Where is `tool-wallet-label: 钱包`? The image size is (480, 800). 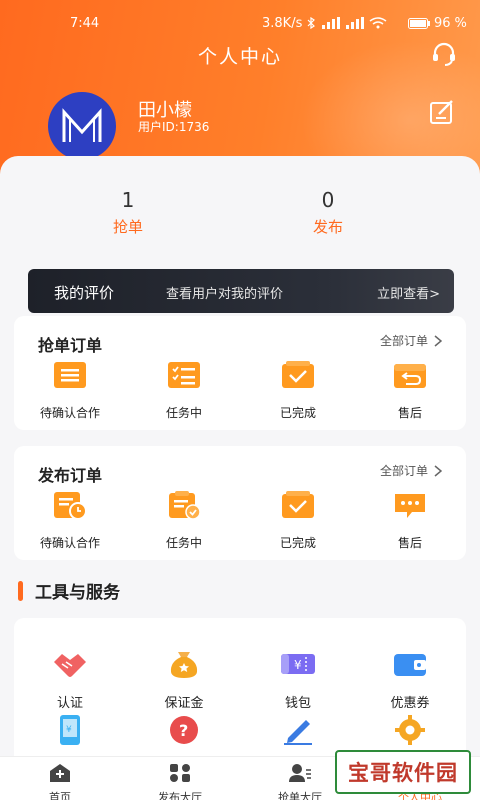 tool-wallet-label: 钱包 is located at coordinates (297, 703).